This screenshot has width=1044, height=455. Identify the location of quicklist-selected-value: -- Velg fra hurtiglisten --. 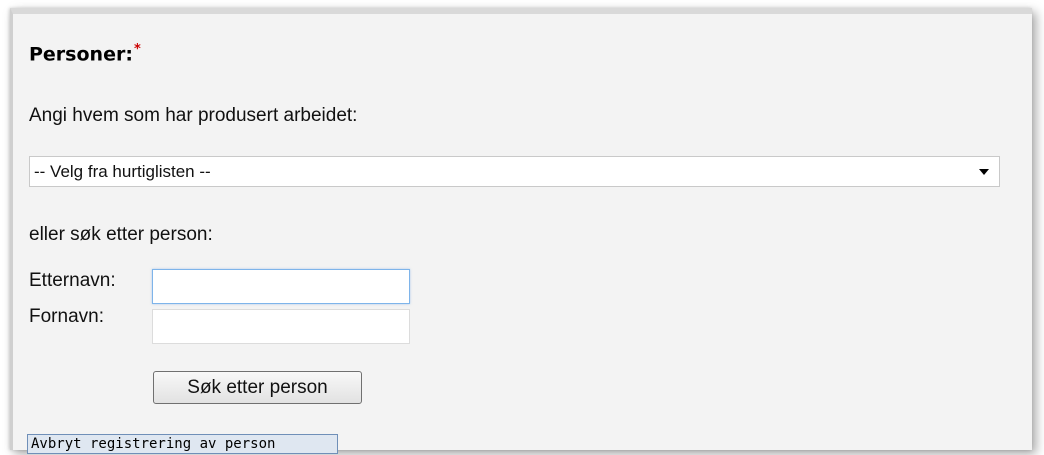
(122, 171).